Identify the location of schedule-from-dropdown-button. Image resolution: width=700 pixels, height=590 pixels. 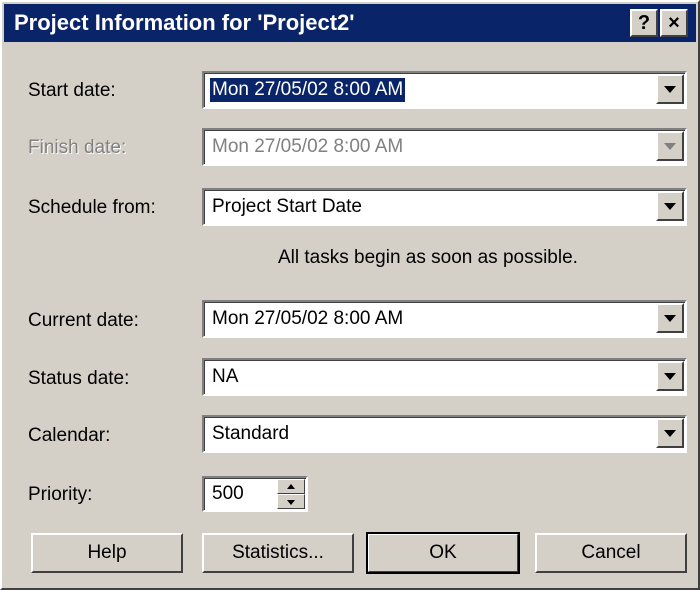
(670, 206).